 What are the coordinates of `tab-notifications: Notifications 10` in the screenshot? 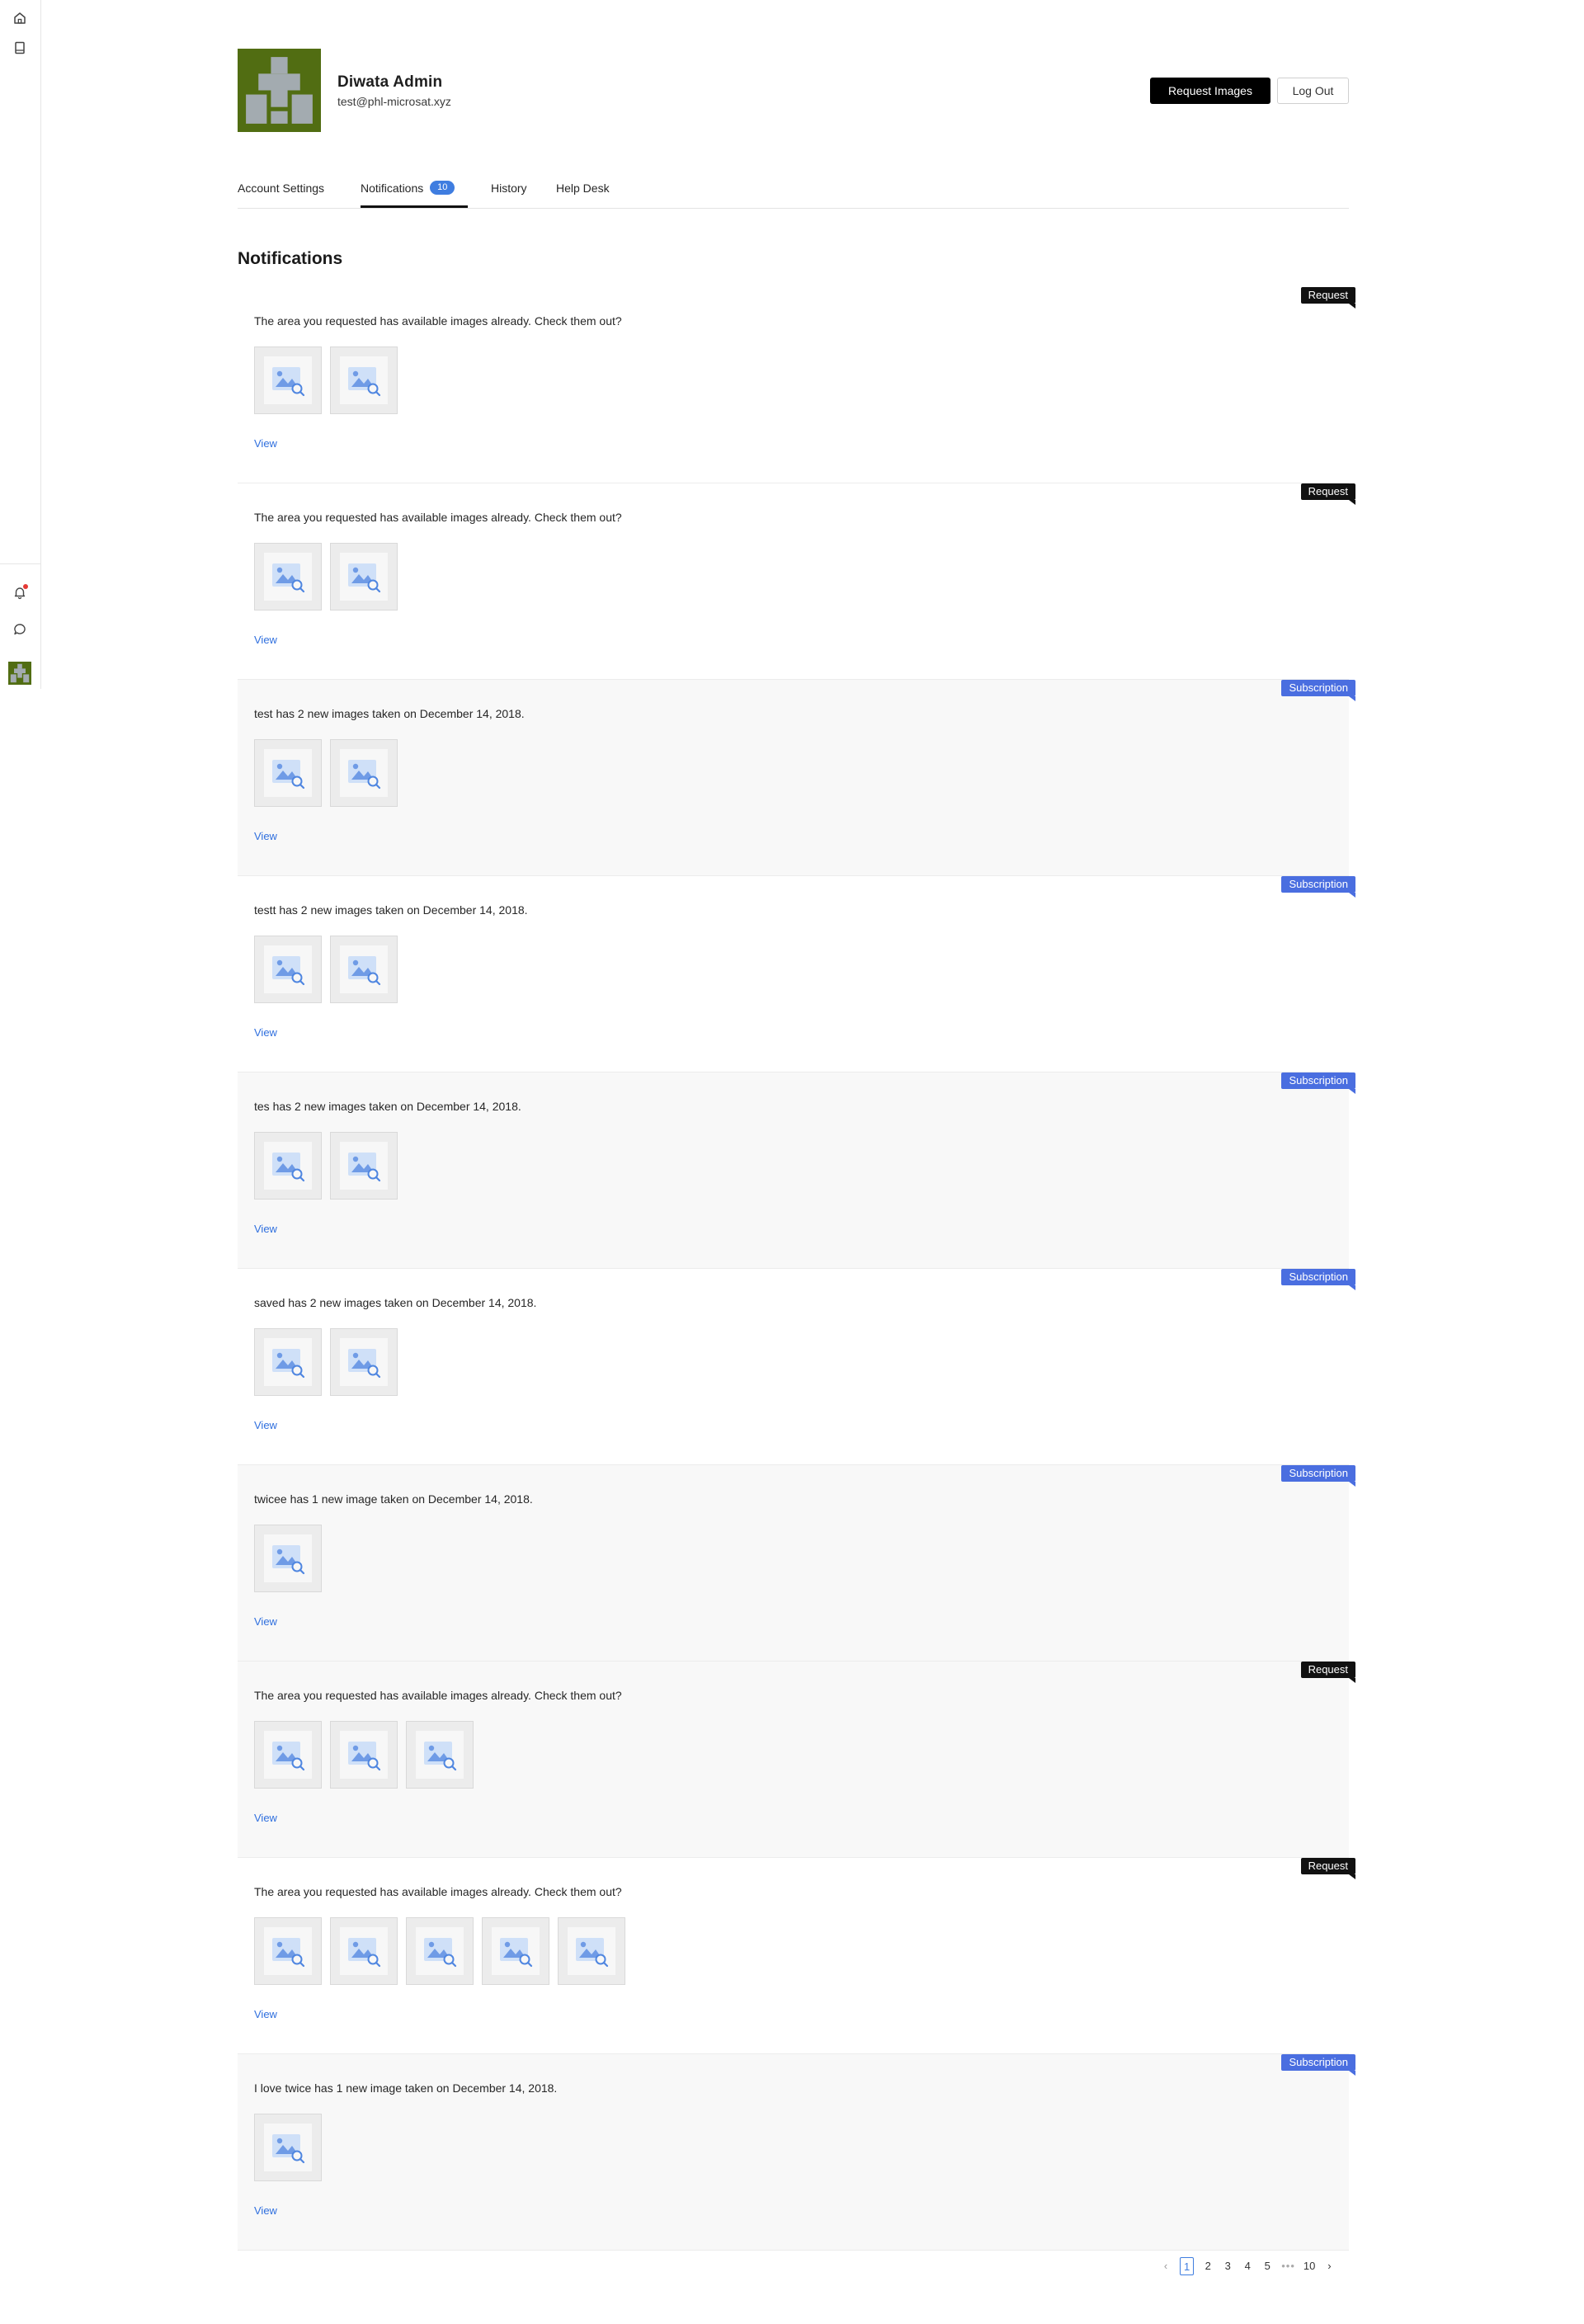 It's located at (414, 194).